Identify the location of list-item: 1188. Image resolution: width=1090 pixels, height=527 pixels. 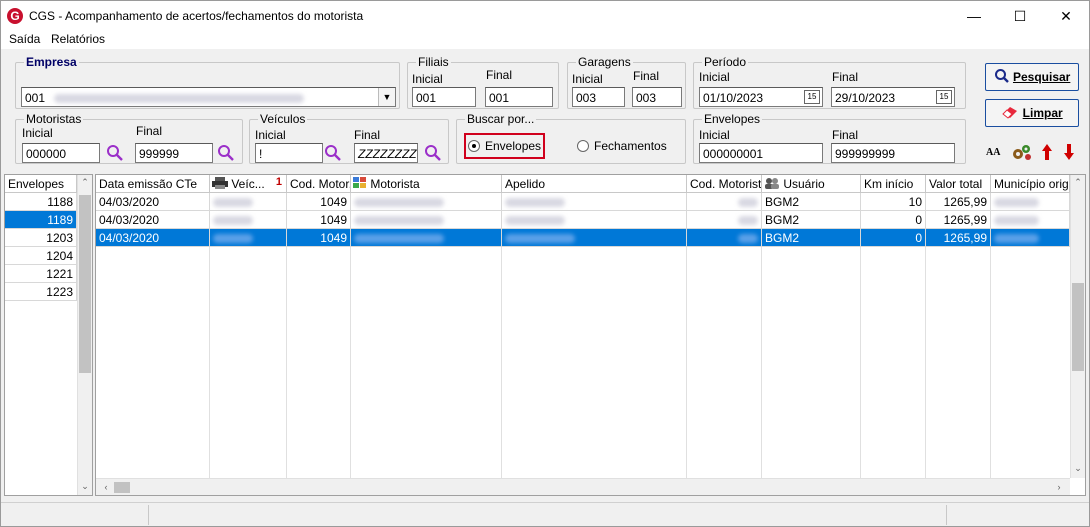
(41, 202).